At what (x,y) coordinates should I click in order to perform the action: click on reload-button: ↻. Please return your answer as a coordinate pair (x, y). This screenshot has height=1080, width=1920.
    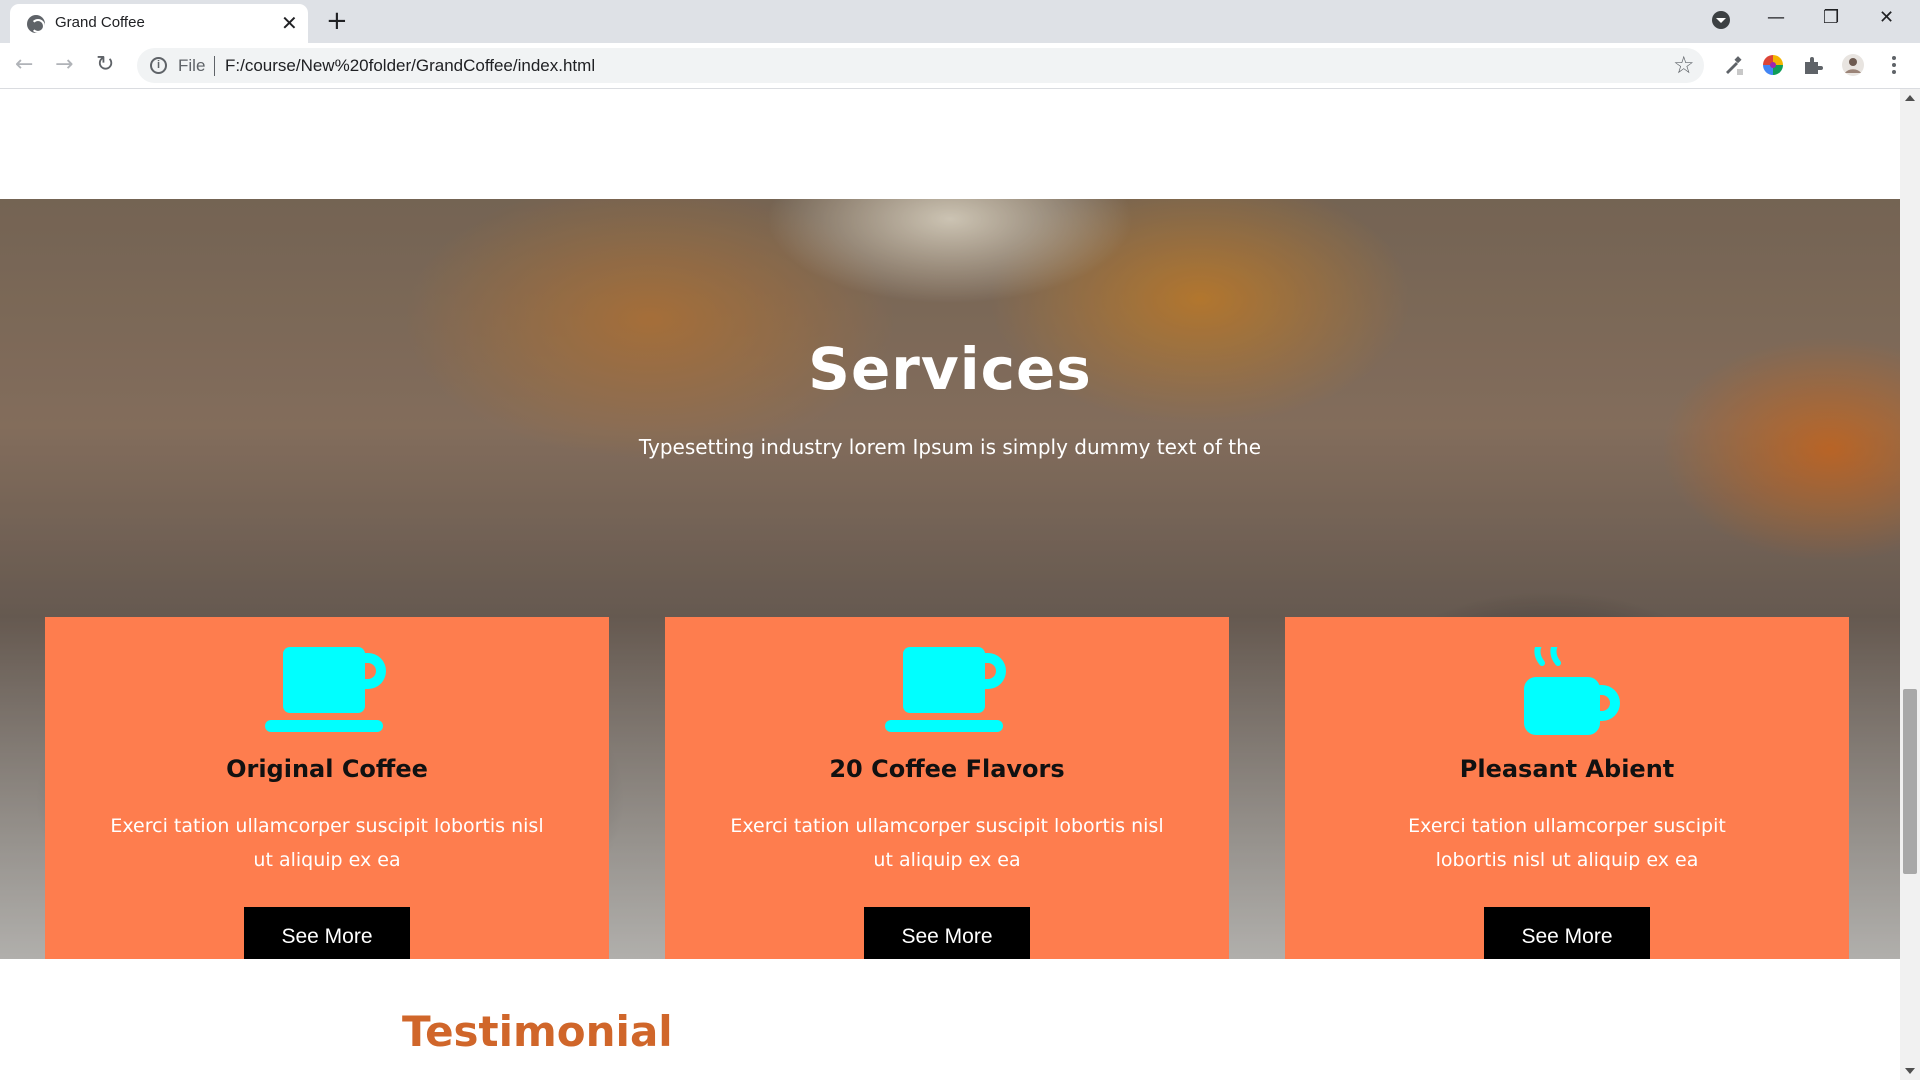
    Looking at the image, I should click on (105, 65).